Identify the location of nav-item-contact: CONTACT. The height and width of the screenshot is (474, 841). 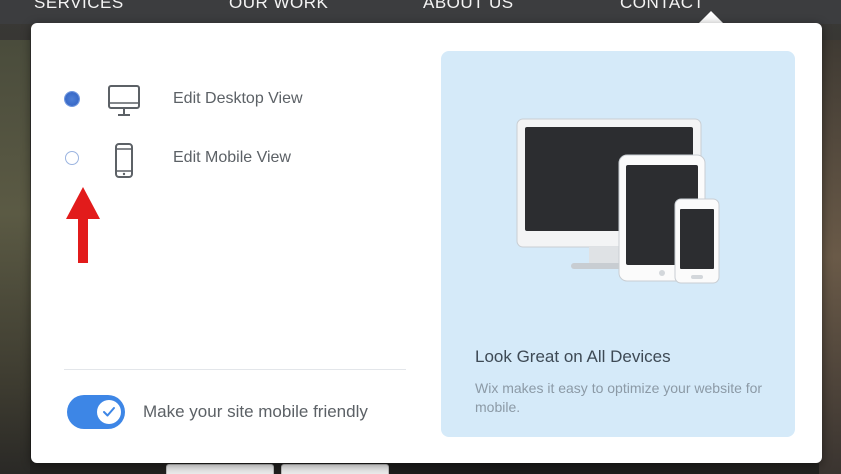
(662, 6).